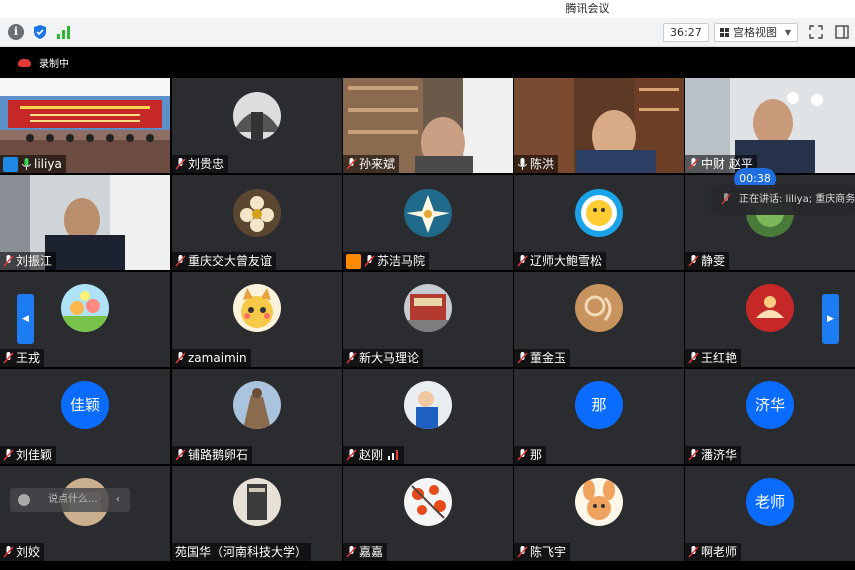 This screenshot has width=855, height=570. What do you see at coordinates (85, 416) in the screenshot?
I see `participant-tile: 佳颖 刘佳颖` at bounding box center [85, 416].